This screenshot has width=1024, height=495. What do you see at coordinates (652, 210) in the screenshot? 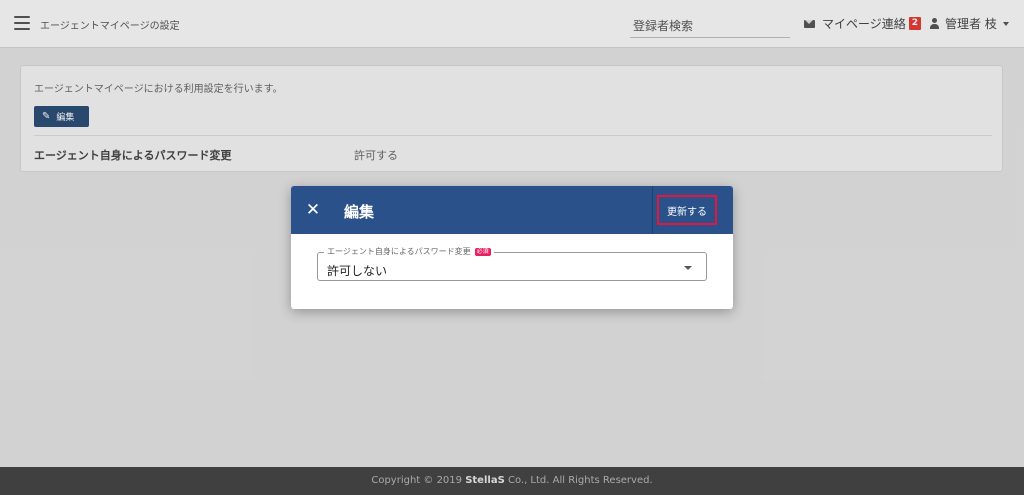
I see `header-divider` at bounding box center [652, 210].